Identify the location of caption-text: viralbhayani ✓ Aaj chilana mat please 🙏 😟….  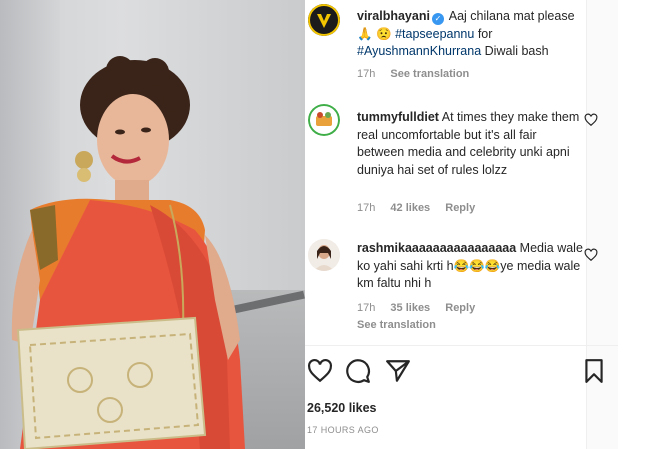
(472, 34).